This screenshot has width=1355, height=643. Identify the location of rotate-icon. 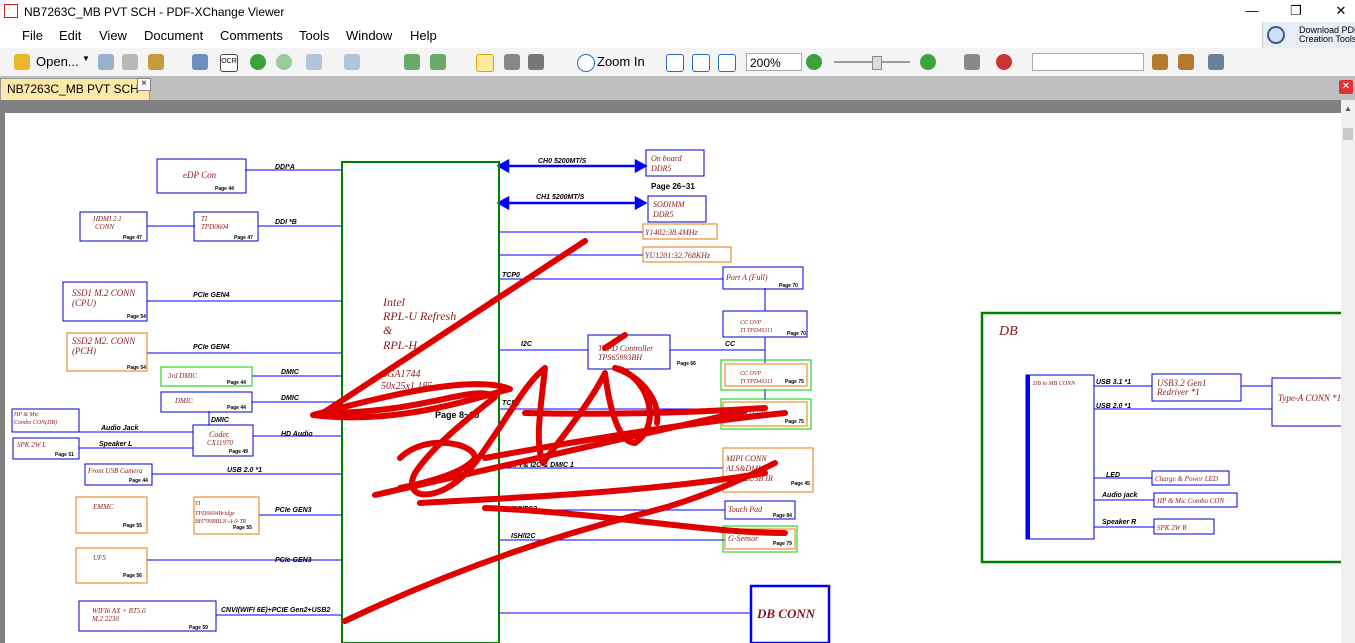
(412, 62).